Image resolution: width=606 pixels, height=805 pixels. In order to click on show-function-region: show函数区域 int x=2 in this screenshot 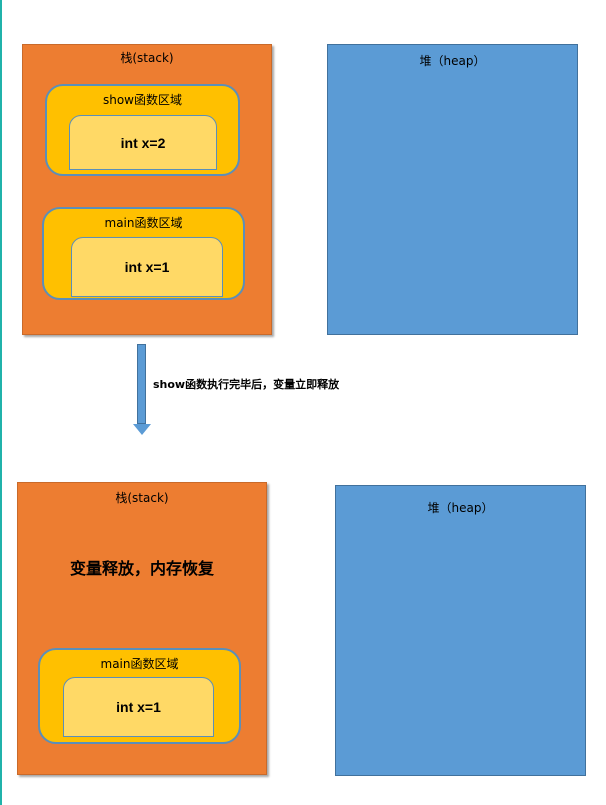, I will do `click(142, 130)`.